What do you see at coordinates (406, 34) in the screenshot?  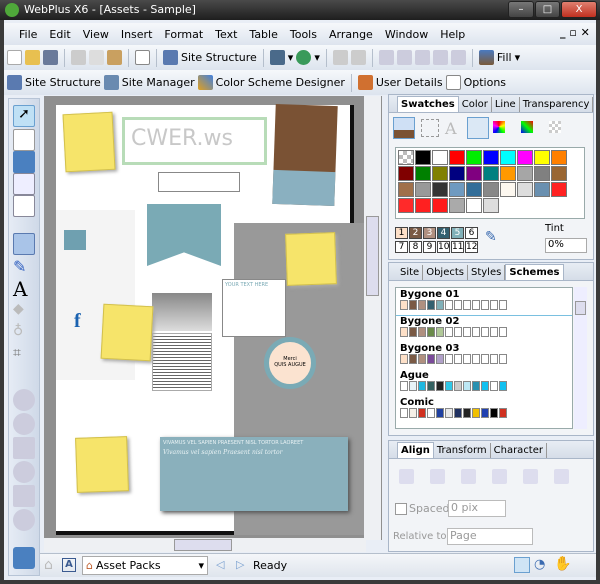 I see `menu-window: Window` at bounding box center [406, 34].